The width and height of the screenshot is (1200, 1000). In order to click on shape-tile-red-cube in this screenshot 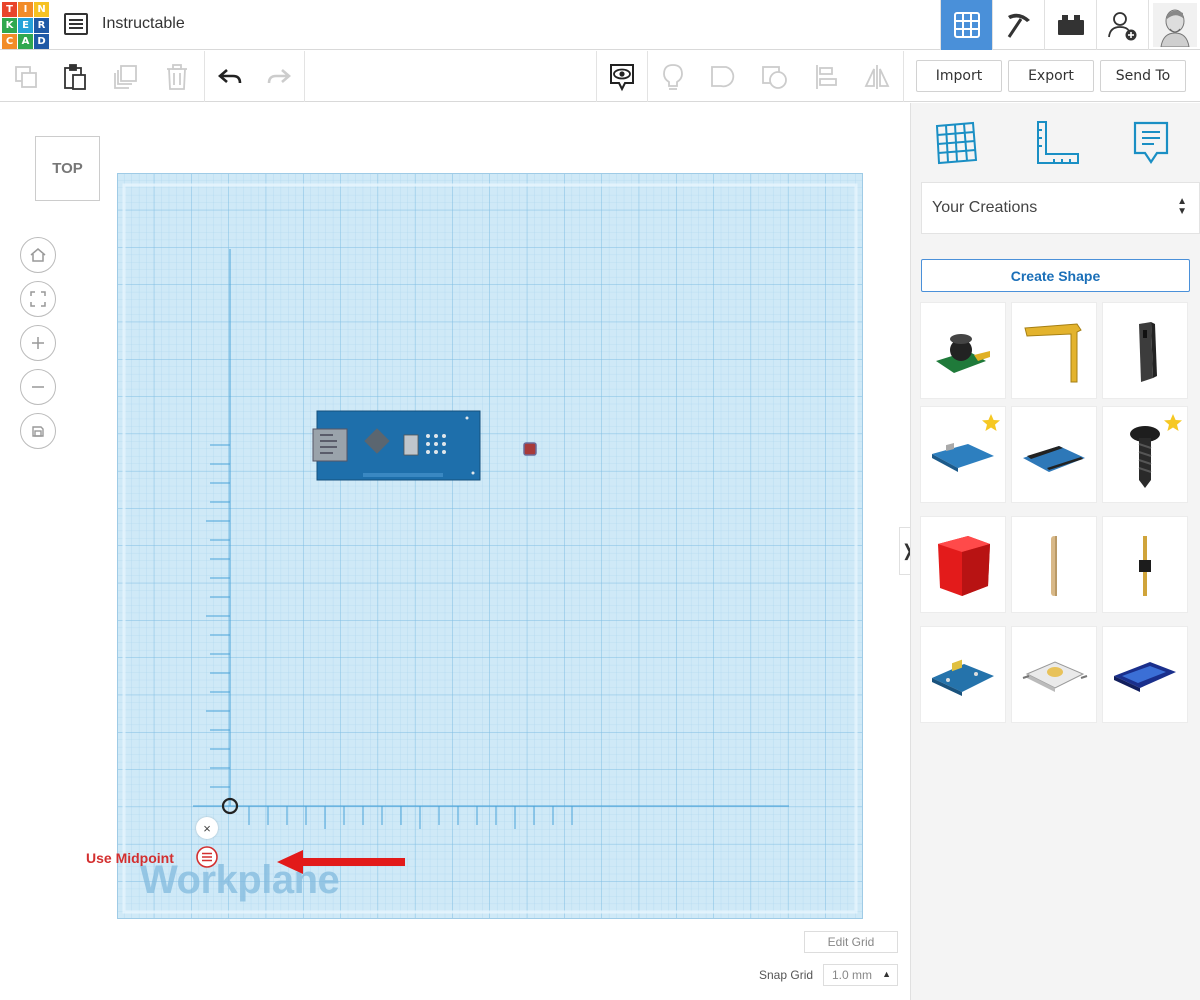, I will do `click(963, 564)`.